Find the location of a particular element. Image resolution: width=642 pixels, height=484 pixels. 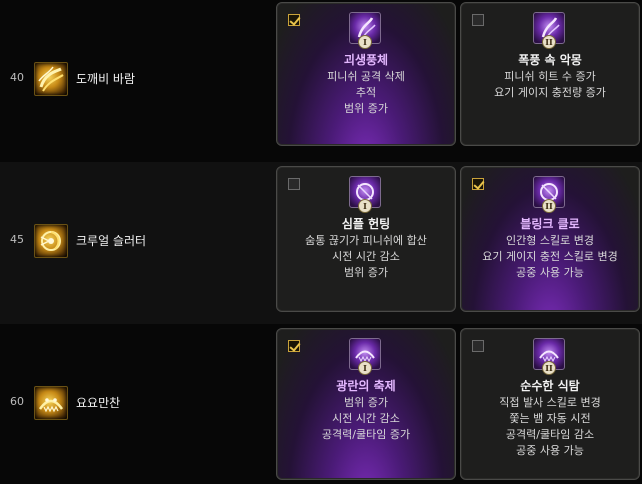

talent-card-simple-hunting: I 심플 헌팅 숨통 끊기가 피니쉬에 합산 시전 시간 감소 범위 증가 is located at coordinates (366, 239).